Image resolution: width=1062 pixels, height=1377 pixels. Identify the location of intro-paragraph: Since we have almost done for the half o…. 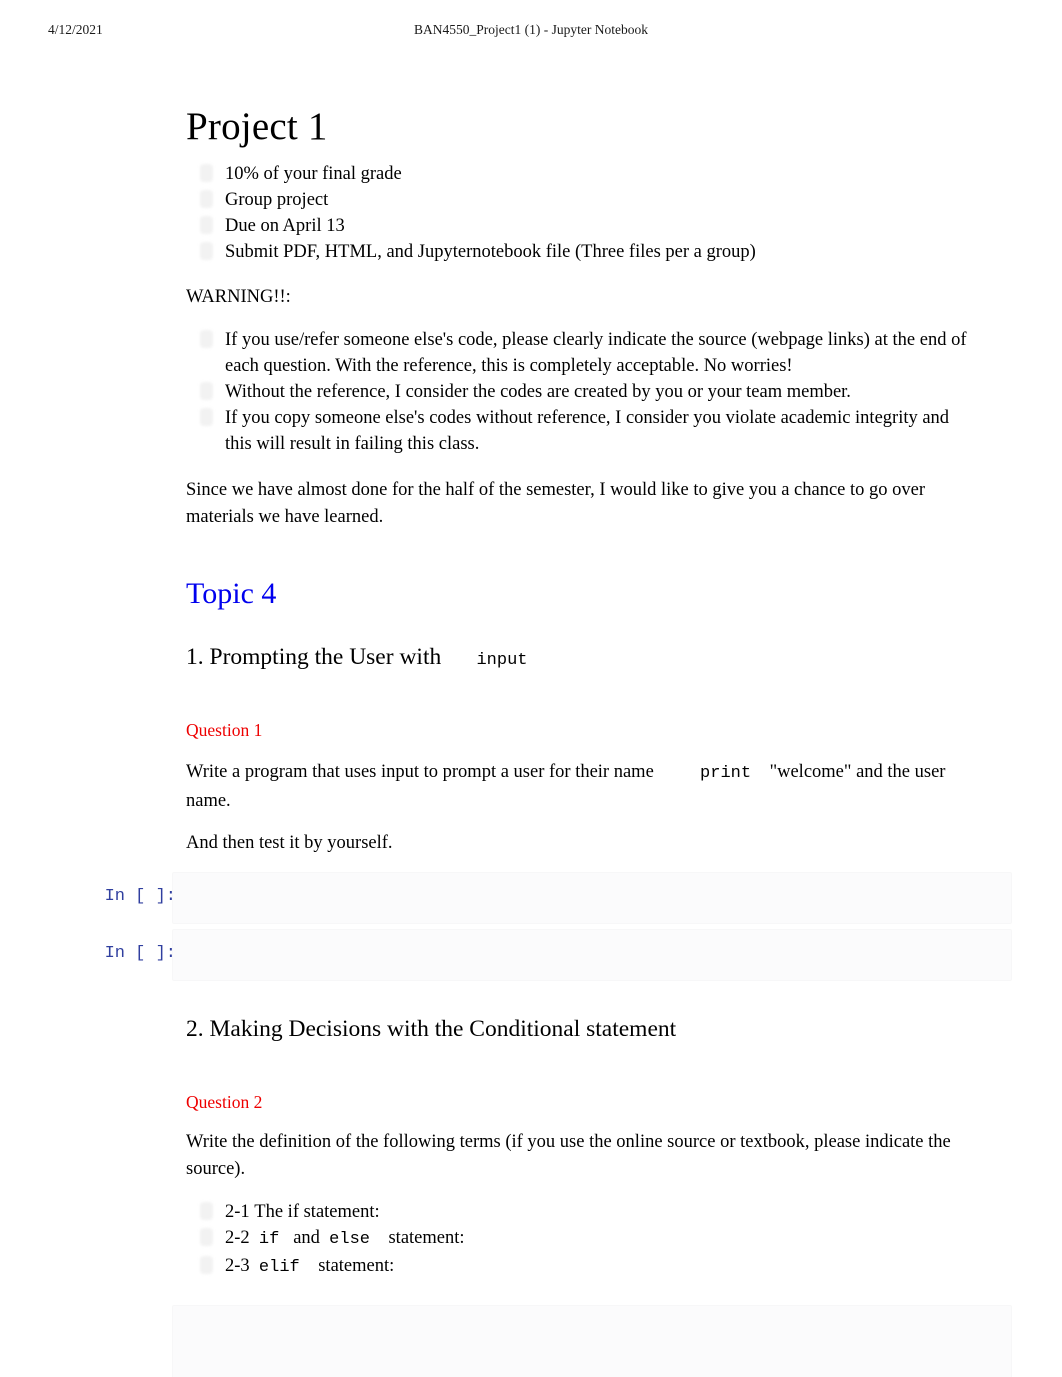
(556, 503).